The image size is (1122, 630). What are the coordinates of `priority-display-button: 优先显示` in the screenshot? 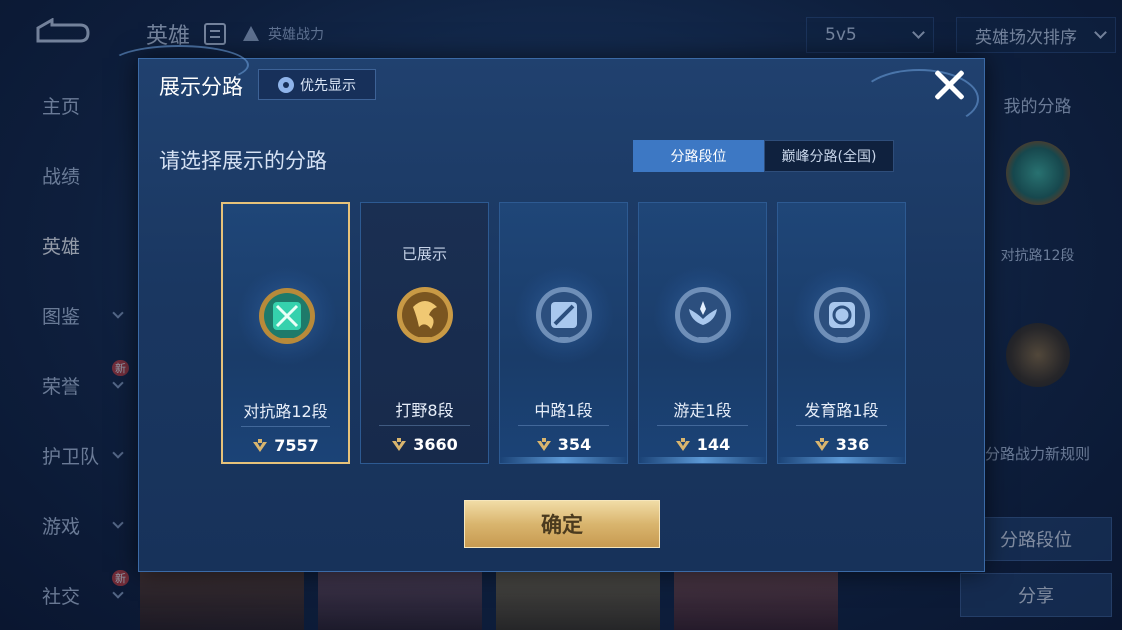 It's located at (317, 84).